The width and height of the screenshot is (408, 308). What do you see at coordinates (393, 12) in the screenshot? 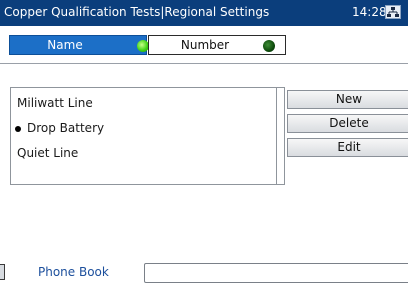
I see `network-status-icon` at bounding box center [393, 12].